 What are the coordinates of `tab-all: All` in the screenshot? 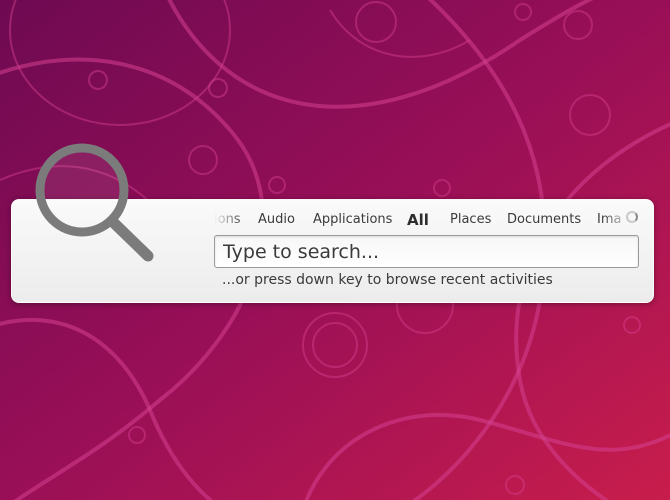 It's located at (418, 219).